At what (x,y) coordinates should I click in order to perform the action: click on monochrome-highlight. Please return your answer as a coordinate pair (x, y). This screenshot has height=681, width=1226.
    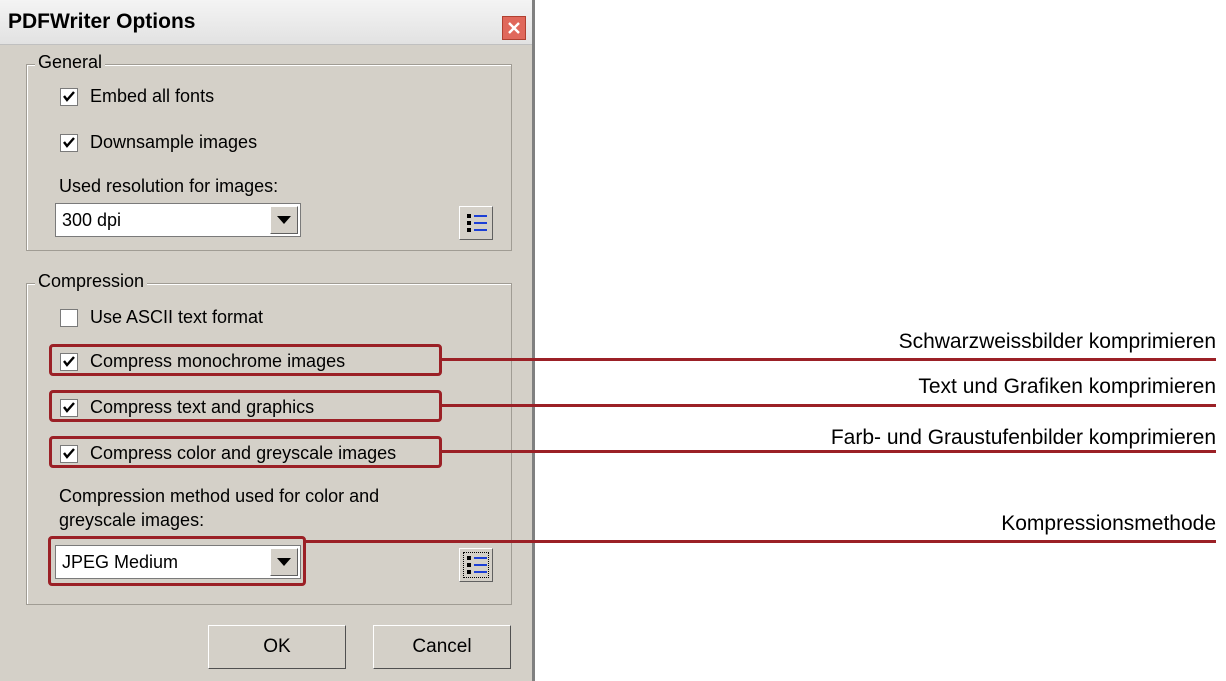
    Looking at the image, I should click on (245, 360).